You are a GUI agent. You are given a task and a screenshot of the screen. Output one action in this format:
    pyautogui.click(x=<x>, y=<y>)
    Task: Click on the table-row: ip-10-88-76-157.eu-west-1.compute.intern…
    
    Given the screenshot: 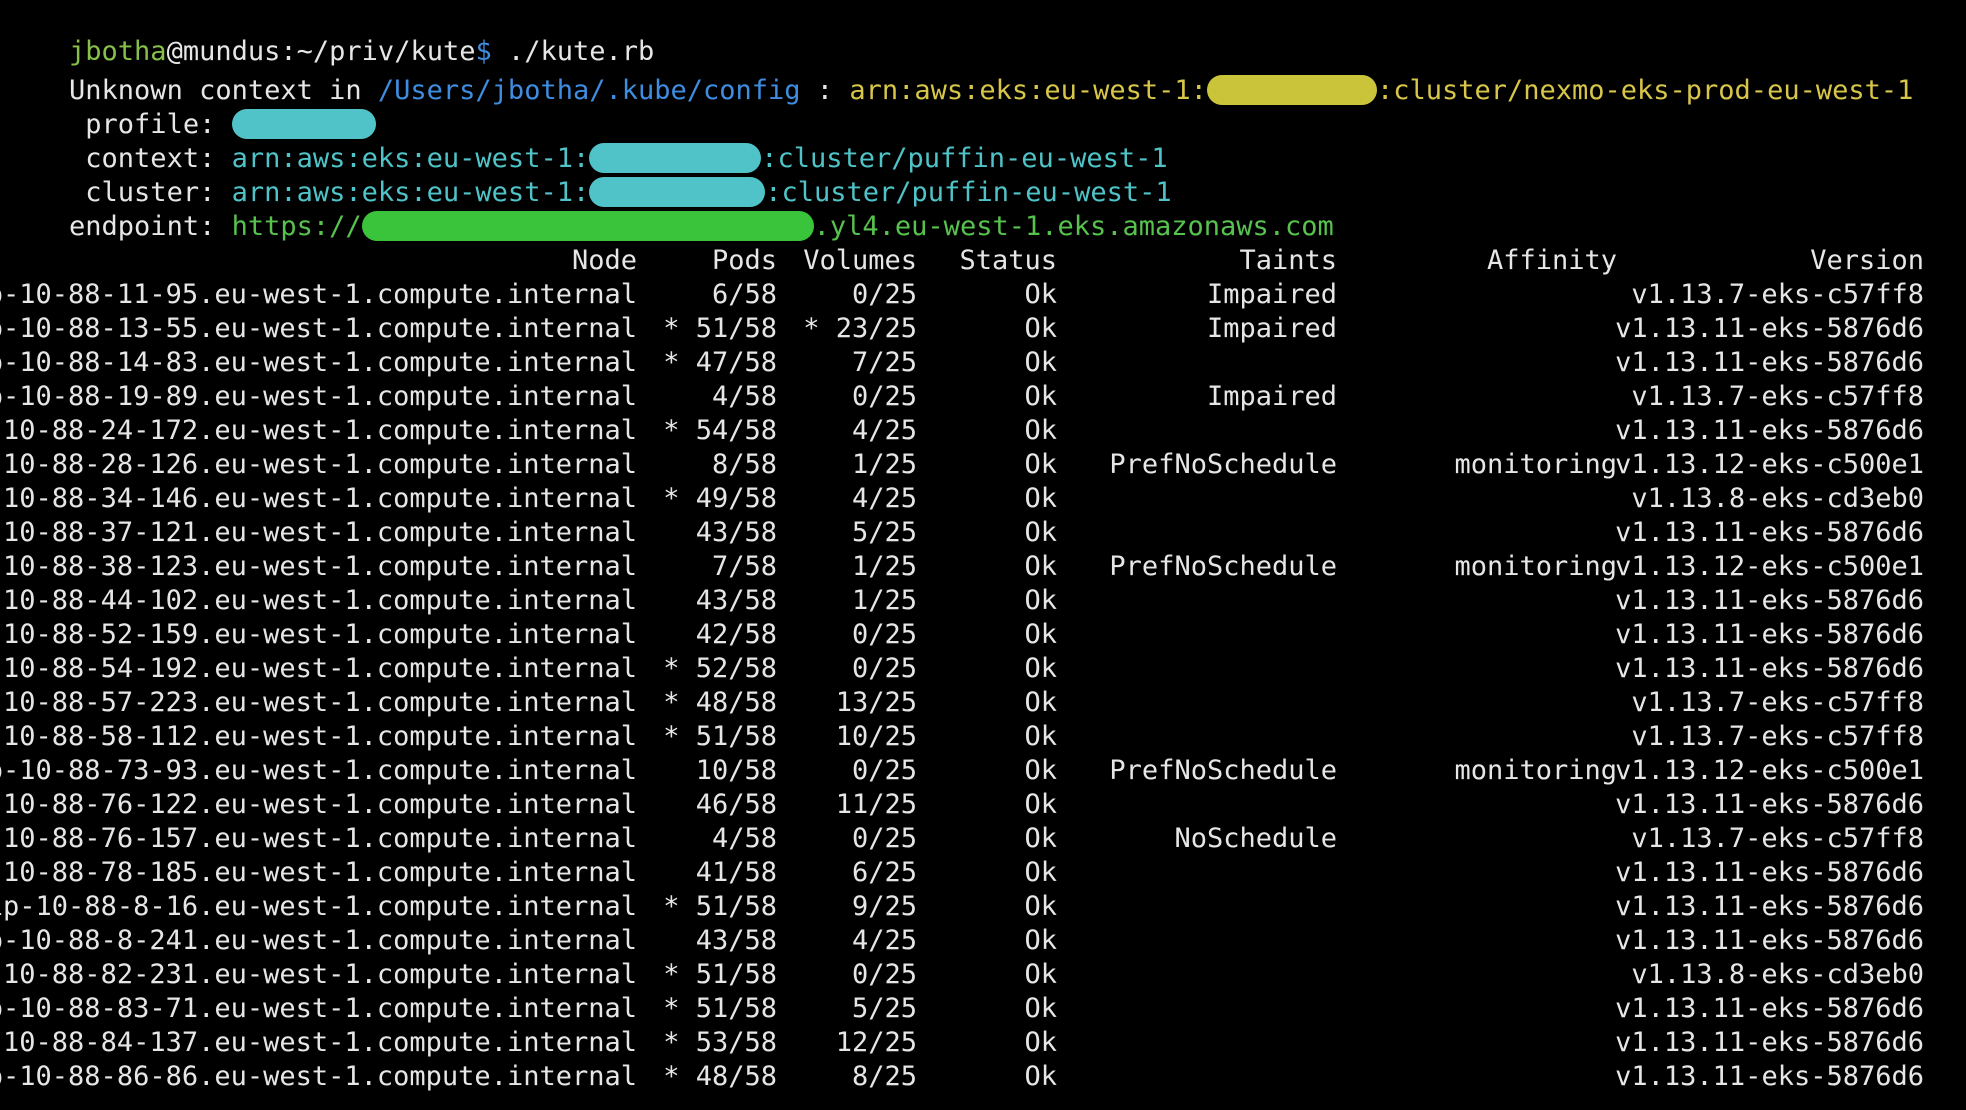 What is the action you would take?
    pyautogui.click(x=982, y=839)
    